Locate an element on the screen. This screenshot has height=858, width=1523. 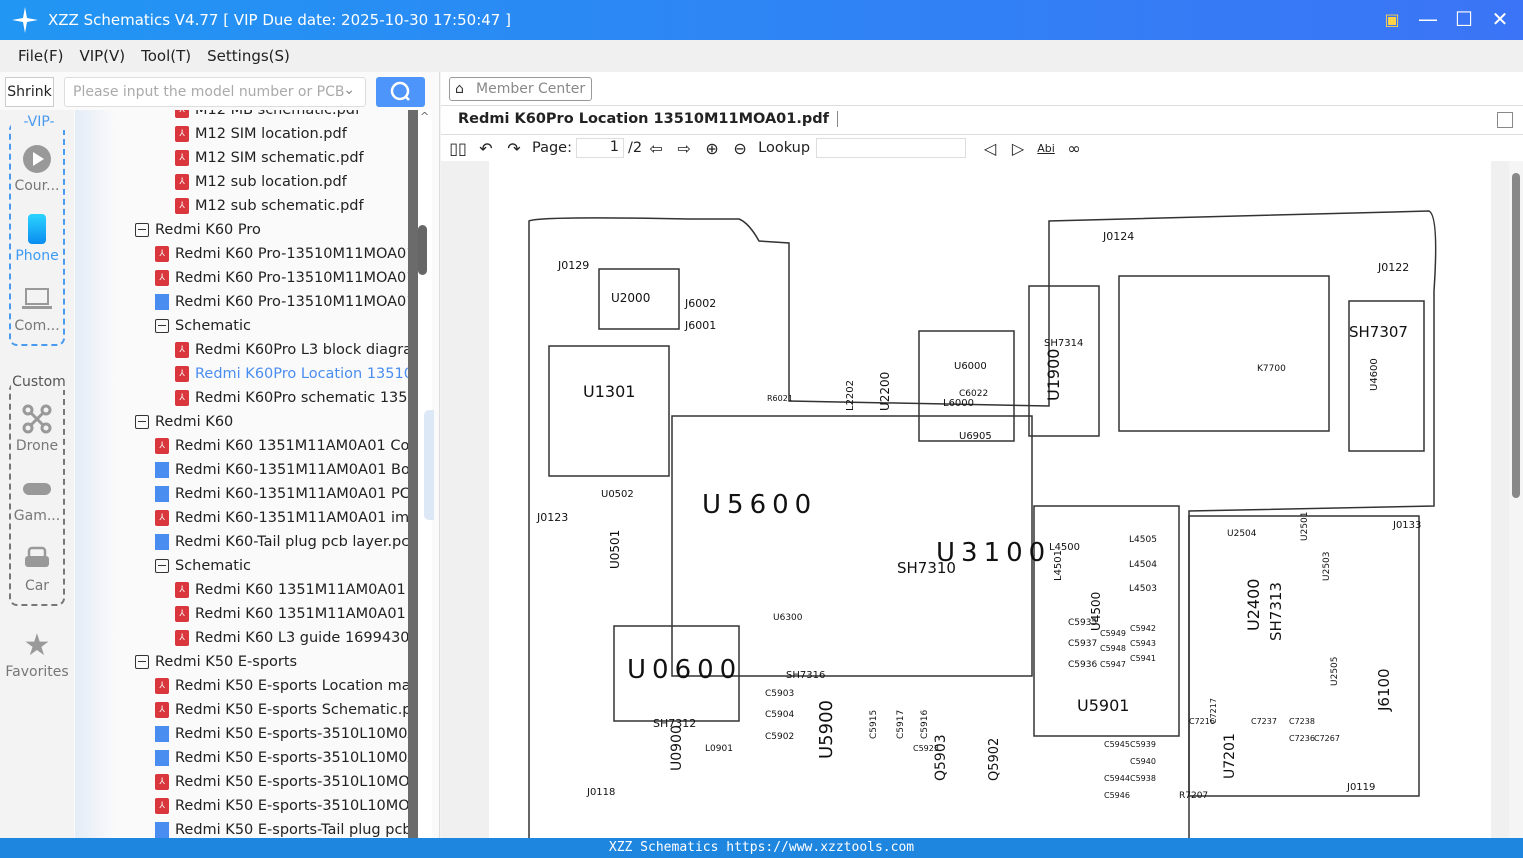
search-placeholder: Please input the model number or PCB is located at coordinates (209, 92).